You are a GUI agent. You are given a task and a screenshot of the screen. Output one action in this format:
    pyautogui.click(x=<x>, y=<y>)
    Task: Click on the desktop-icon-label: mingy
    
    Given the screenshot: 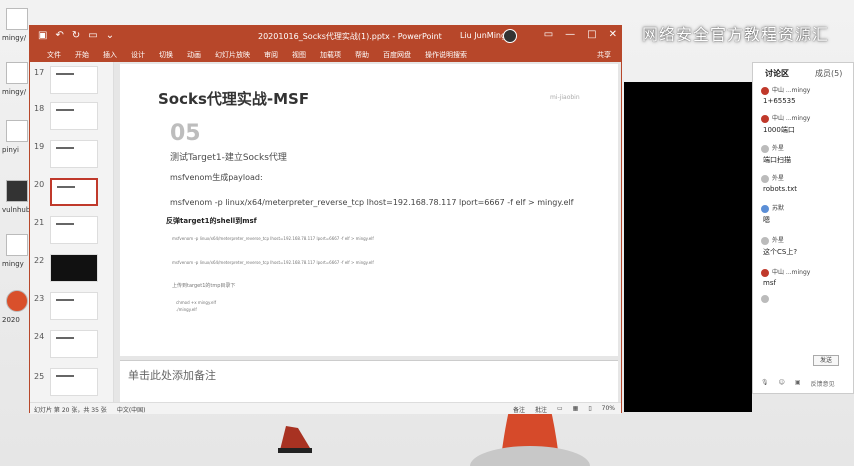 What is the action you would take?
    pyautogui.click(x=13, y=264)
    